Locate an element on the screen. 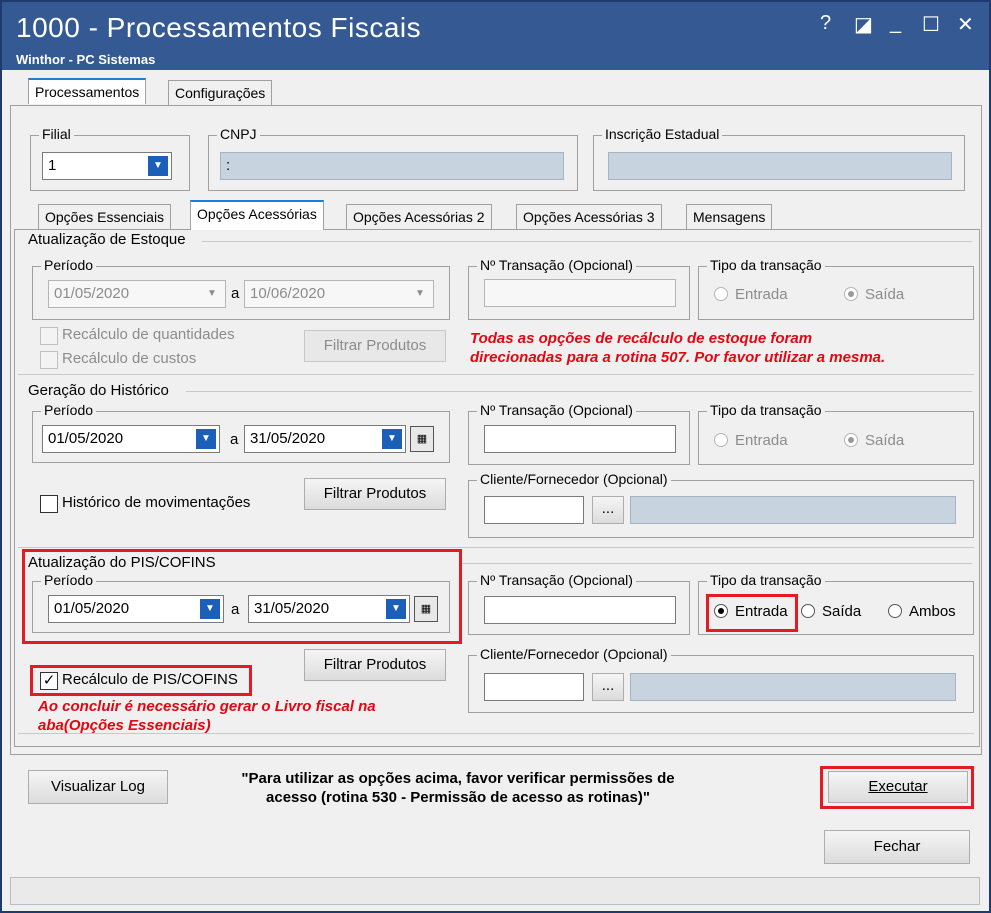 The image size is (991, 913). estoque-section-title: Atualização de Estoque is located at coordinates (107, 239).